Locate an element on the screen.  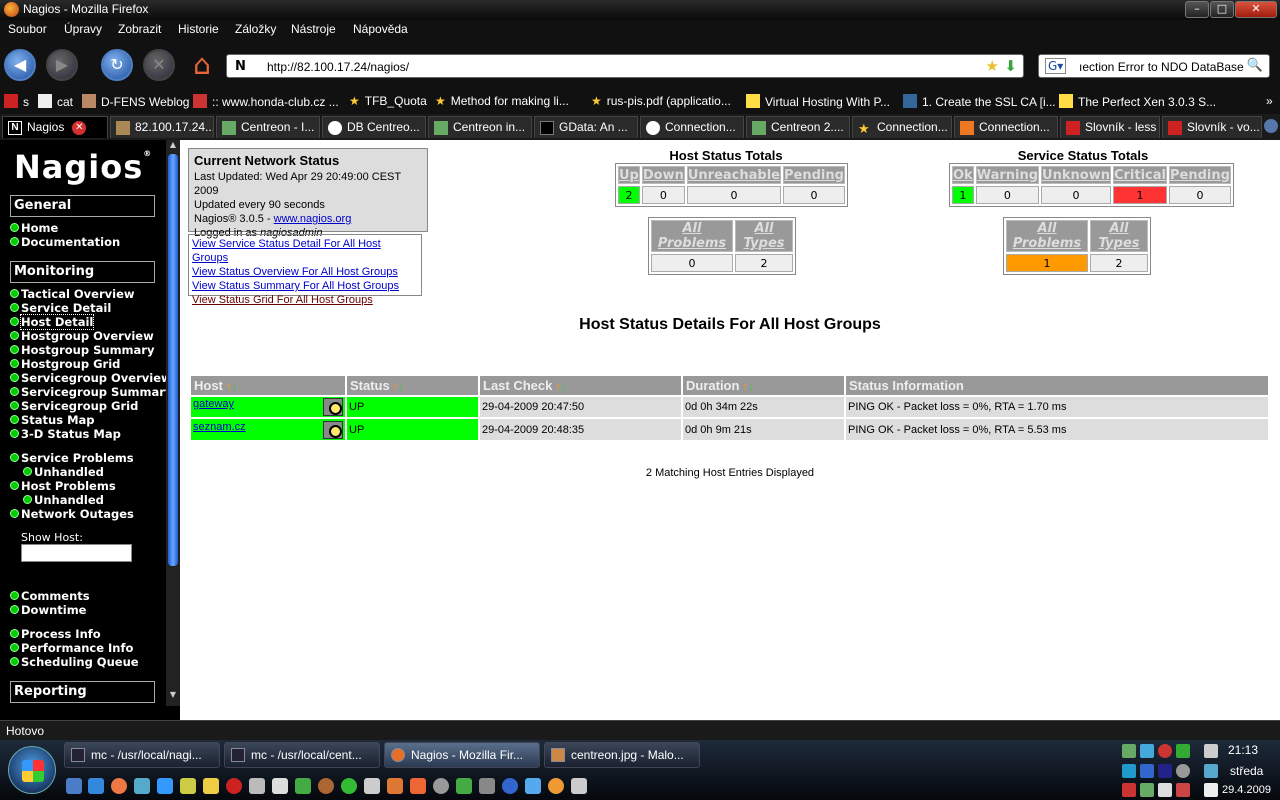
link-status-overview: View Status Overview For All Host Groups is located at coordinates (305, 272).